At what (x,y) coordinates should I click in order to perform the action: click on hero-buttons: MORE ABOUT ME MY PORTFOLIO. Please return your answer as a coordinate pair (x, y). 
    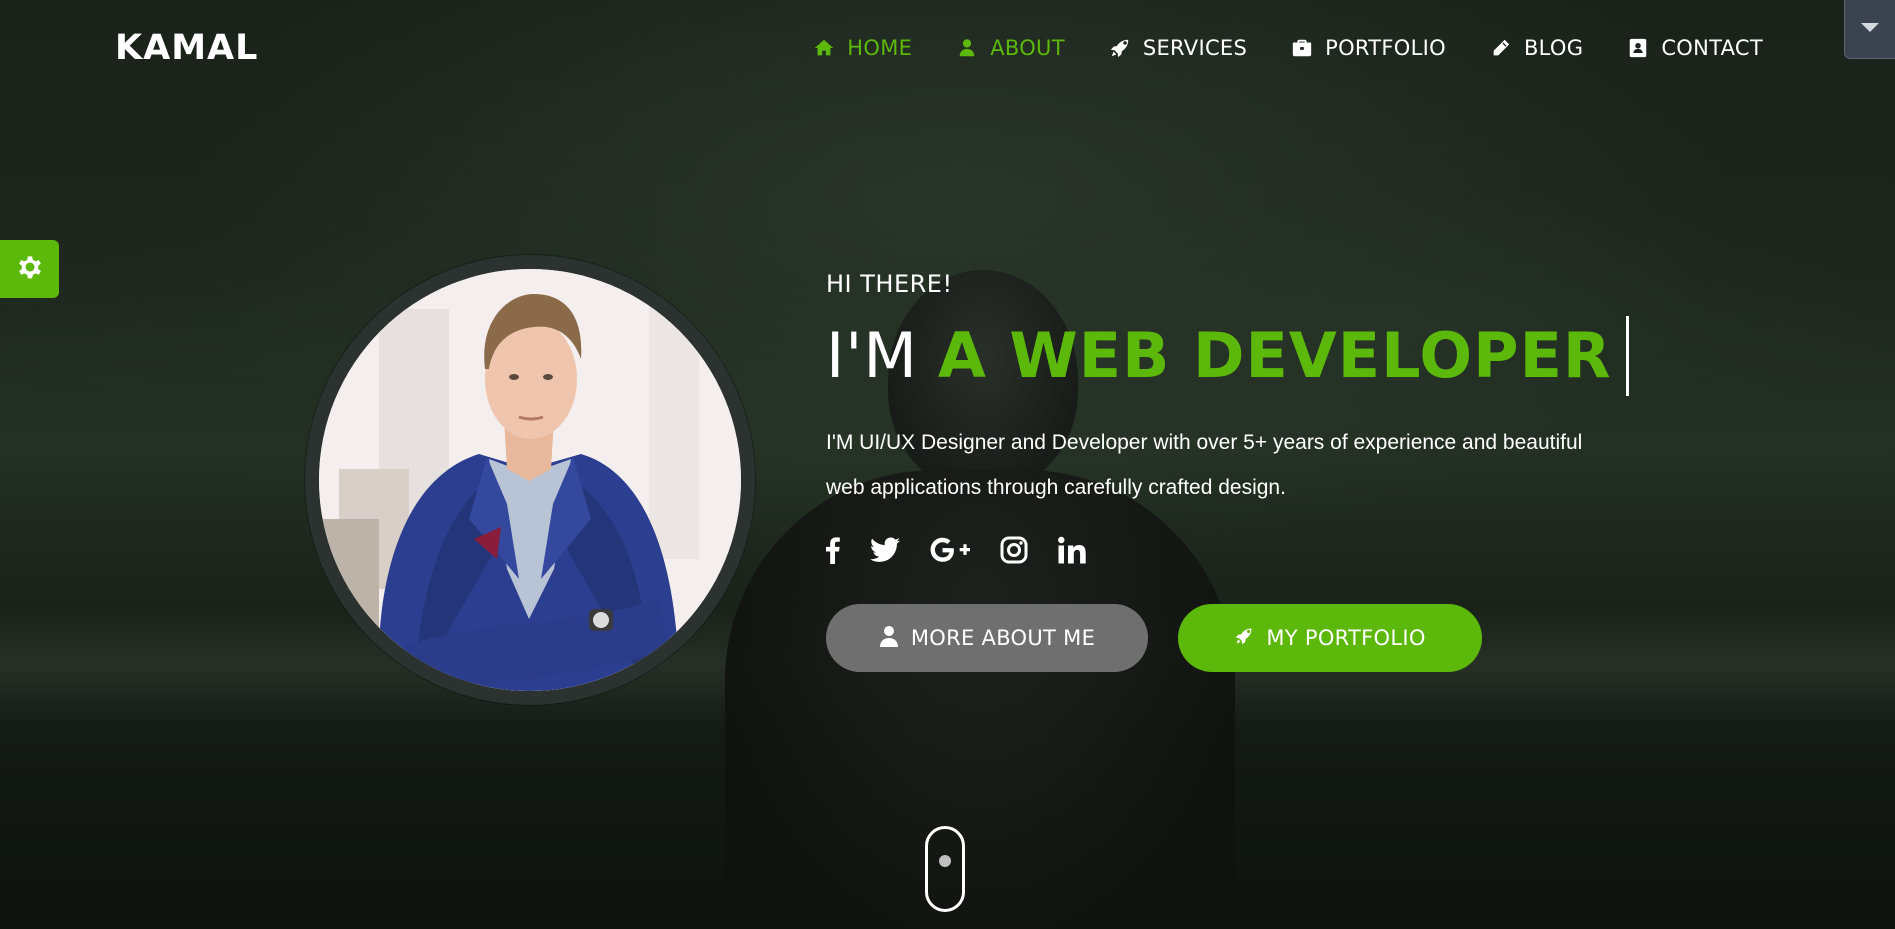
    Looking at the image, I should click on (1276, 638).